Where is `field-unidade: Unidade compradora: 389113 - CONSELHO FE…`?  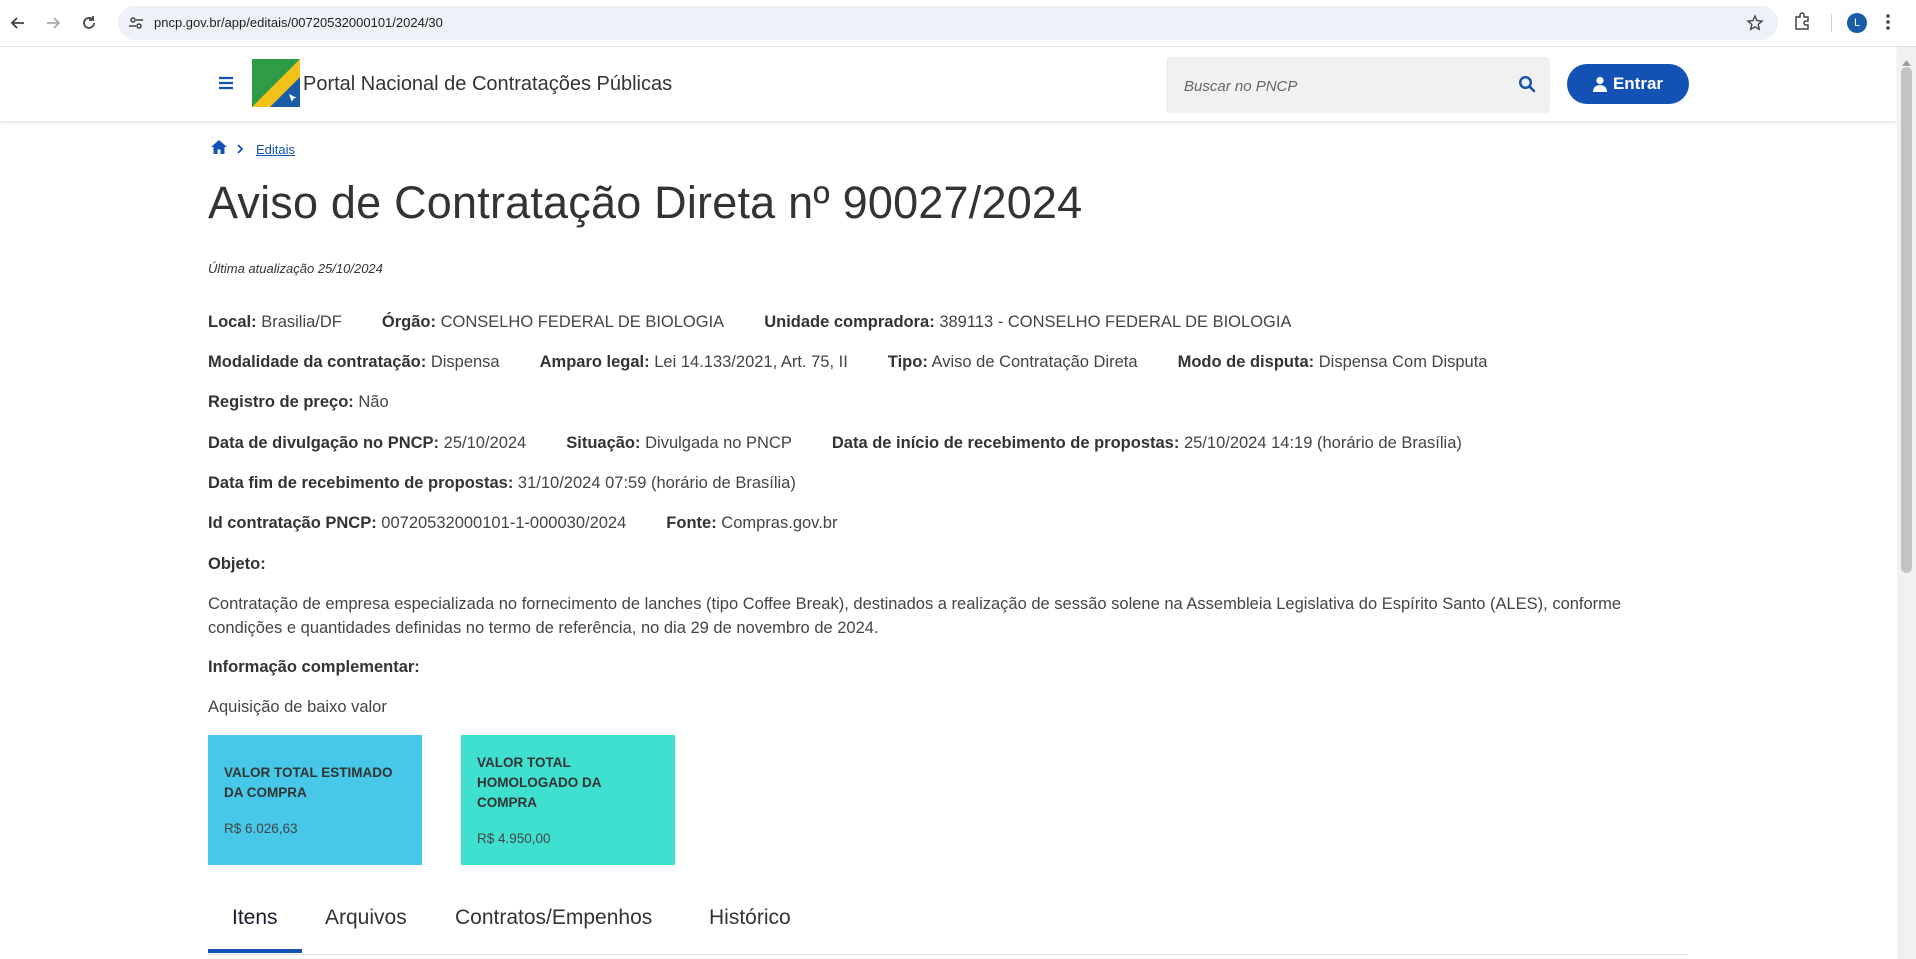 field-unidade: Unidade compradora: 389113 - CONSELHO FE… is located at coordinates (1028, 322).